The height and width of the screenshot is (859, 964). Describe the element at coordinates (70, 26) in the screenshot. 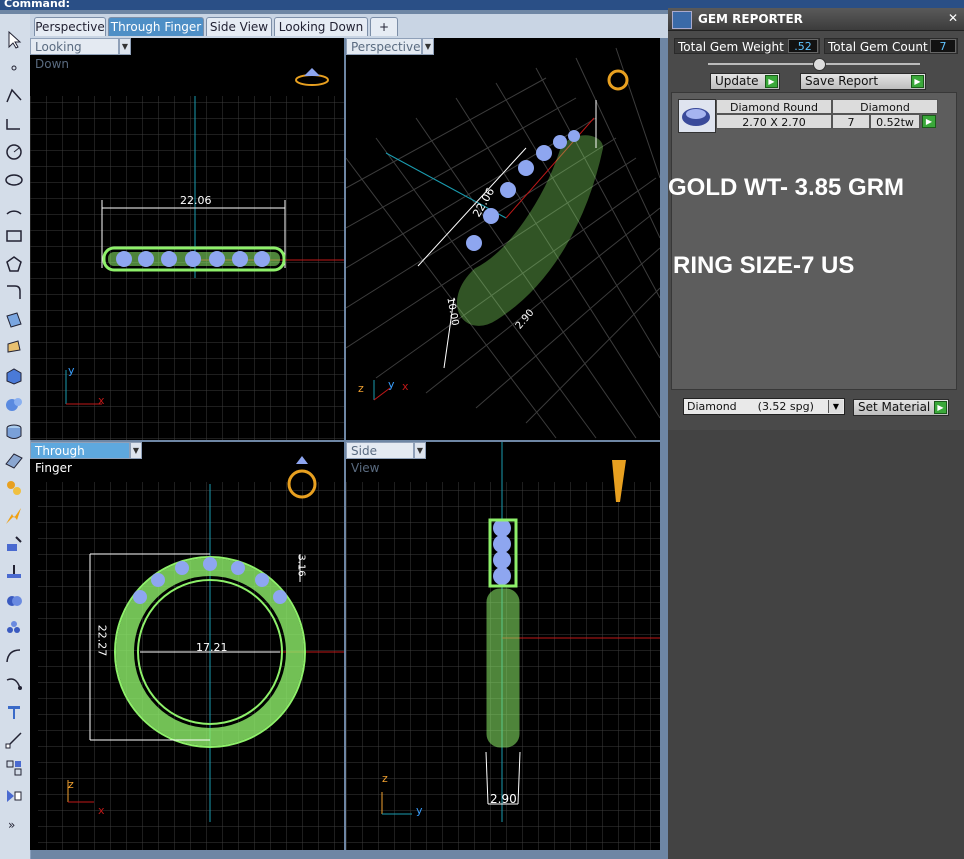

I see `tab-perspective: Perspective` at that location.